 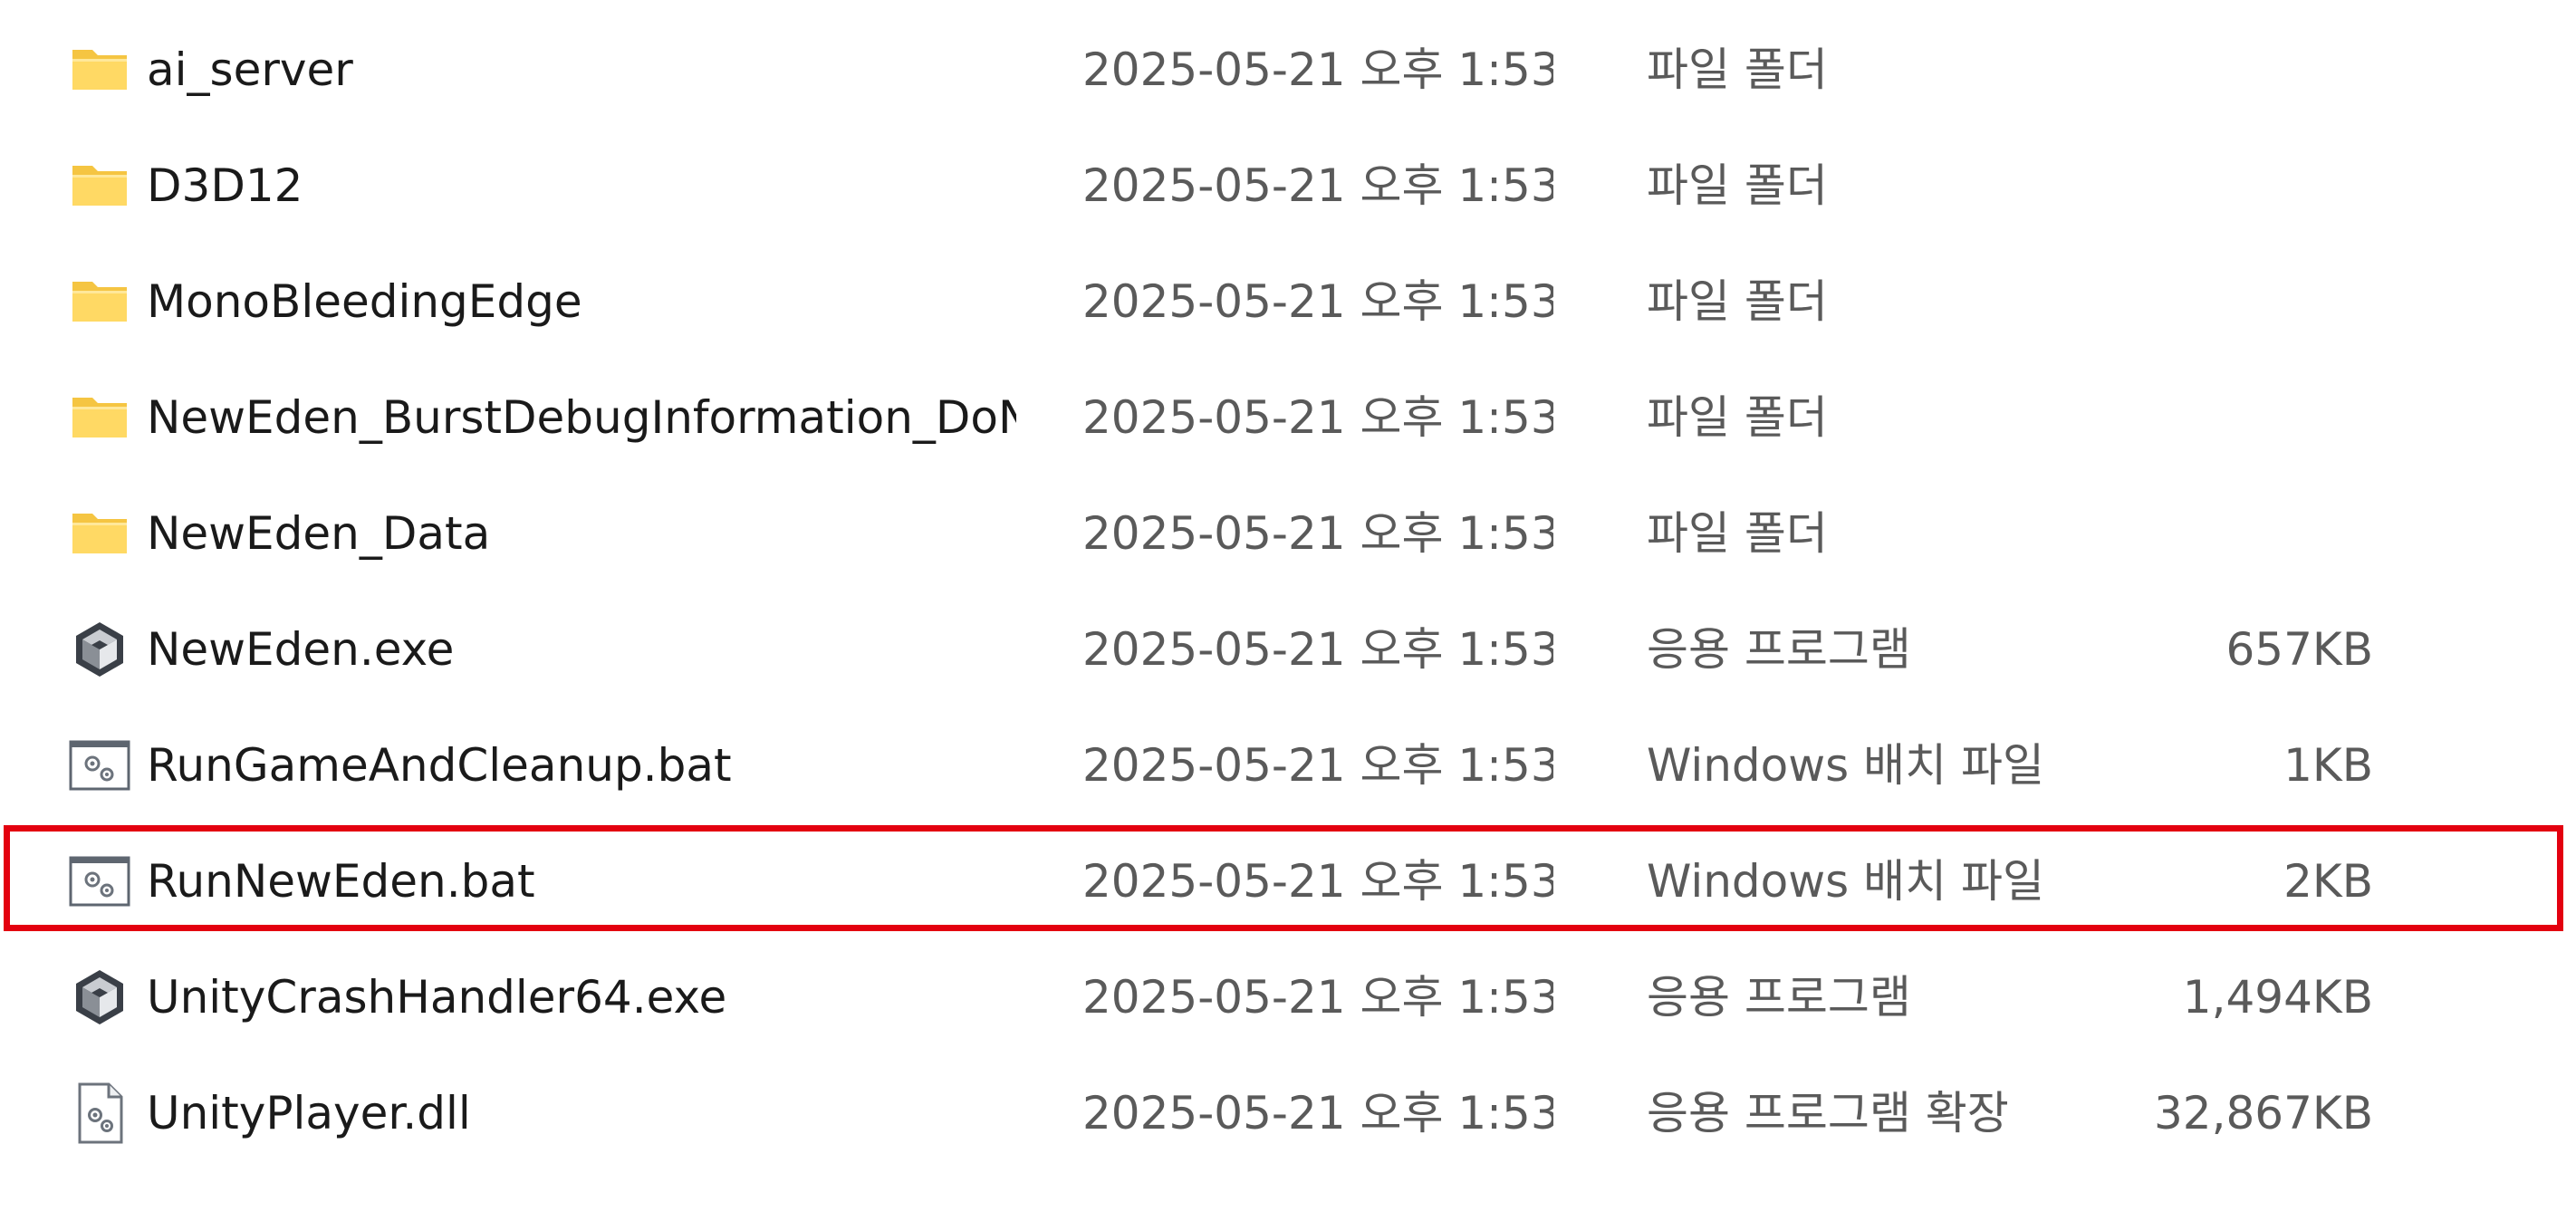 I want to click on file-size: 1,494KB, so click(x=2277, y=997).